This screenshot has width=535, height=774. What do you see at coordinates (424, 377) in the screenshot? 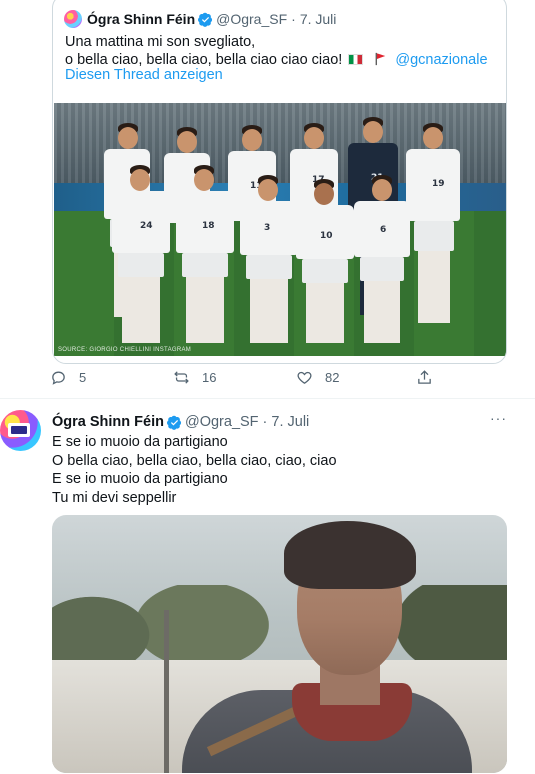
I see `share-icon` at bounding box center [424, 377].